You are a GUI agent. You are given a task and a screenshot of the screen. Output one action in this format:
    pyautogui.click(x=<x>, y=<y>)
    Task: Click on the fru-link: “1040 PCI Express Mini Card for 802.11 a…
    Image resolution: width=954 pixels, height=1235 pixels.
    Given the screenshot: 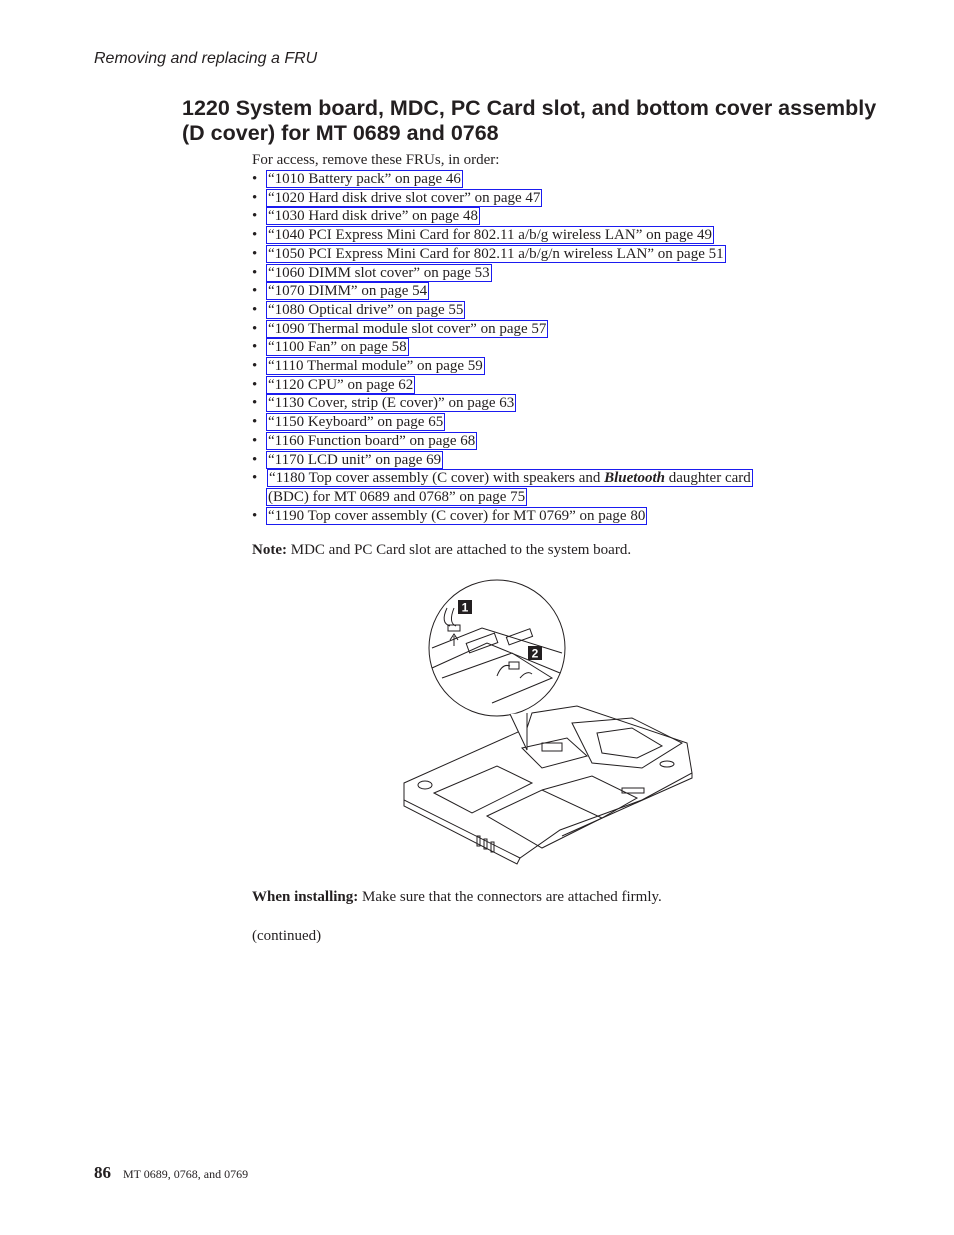 What is the action you would take?
    pyautogui.click(x=490, y=235)
    